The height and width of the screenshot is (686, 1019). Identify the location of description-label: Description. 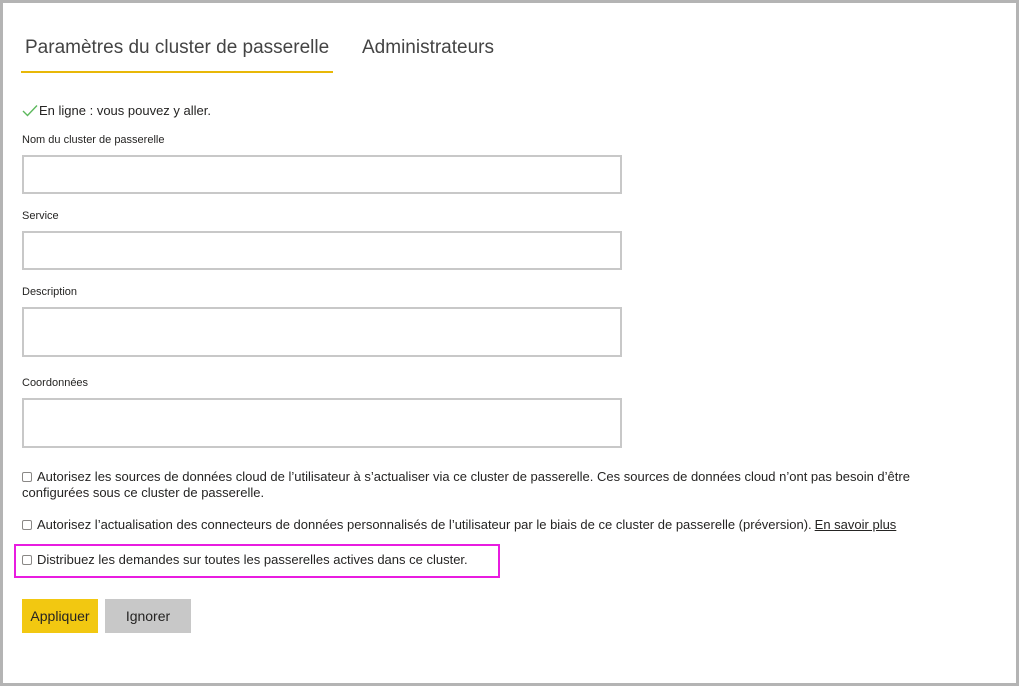
(50, 292).